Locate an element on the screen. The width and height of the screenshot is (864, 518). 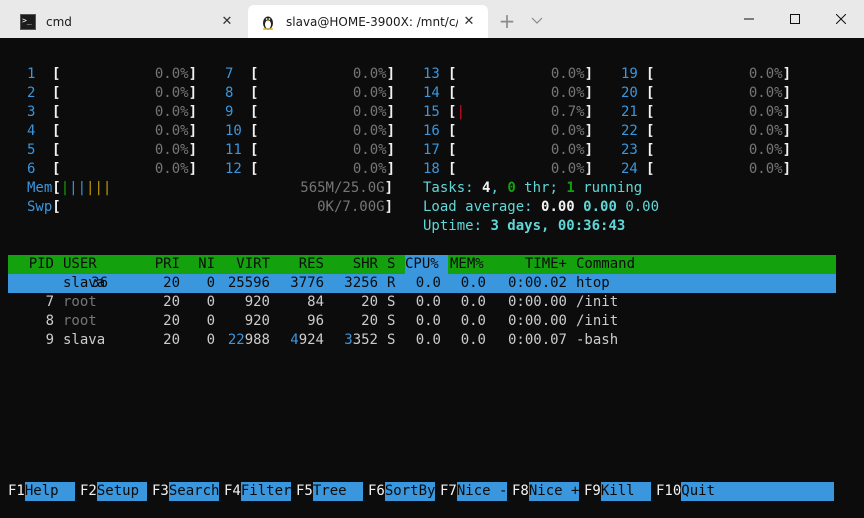
cpu-id: 19 is located at coordinates (629, 74).